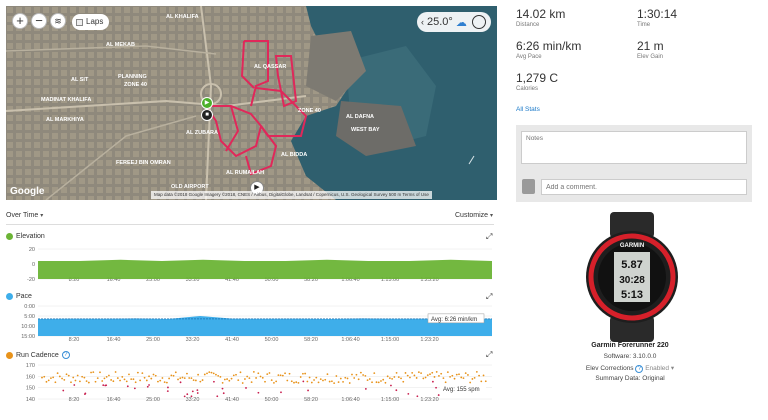 This screenshot has width=768, height=420. I want to click on zoom-out-button: −, so click(39, 21).